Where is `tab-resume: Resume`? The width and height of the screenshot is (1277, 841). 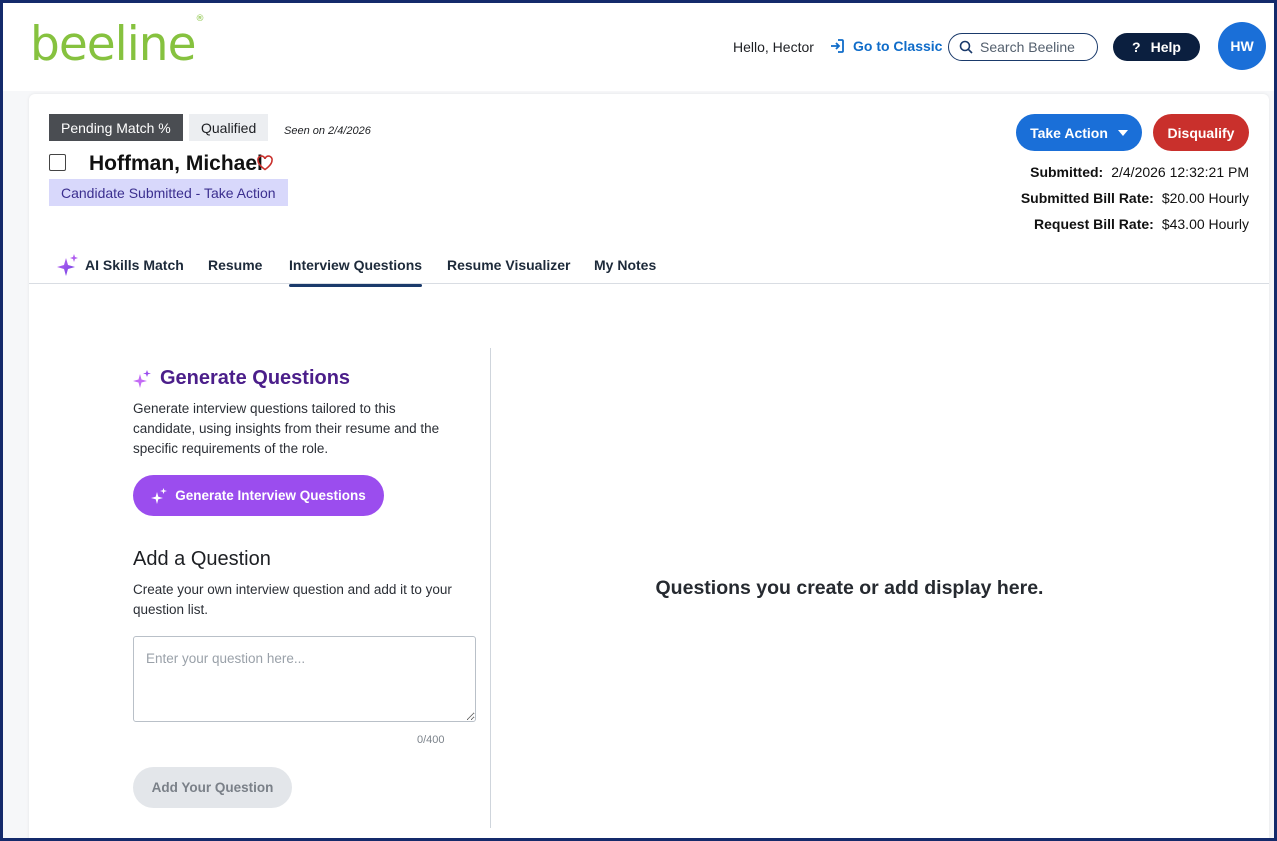 tab-resume: Resume is located at coordinates (235, 265).